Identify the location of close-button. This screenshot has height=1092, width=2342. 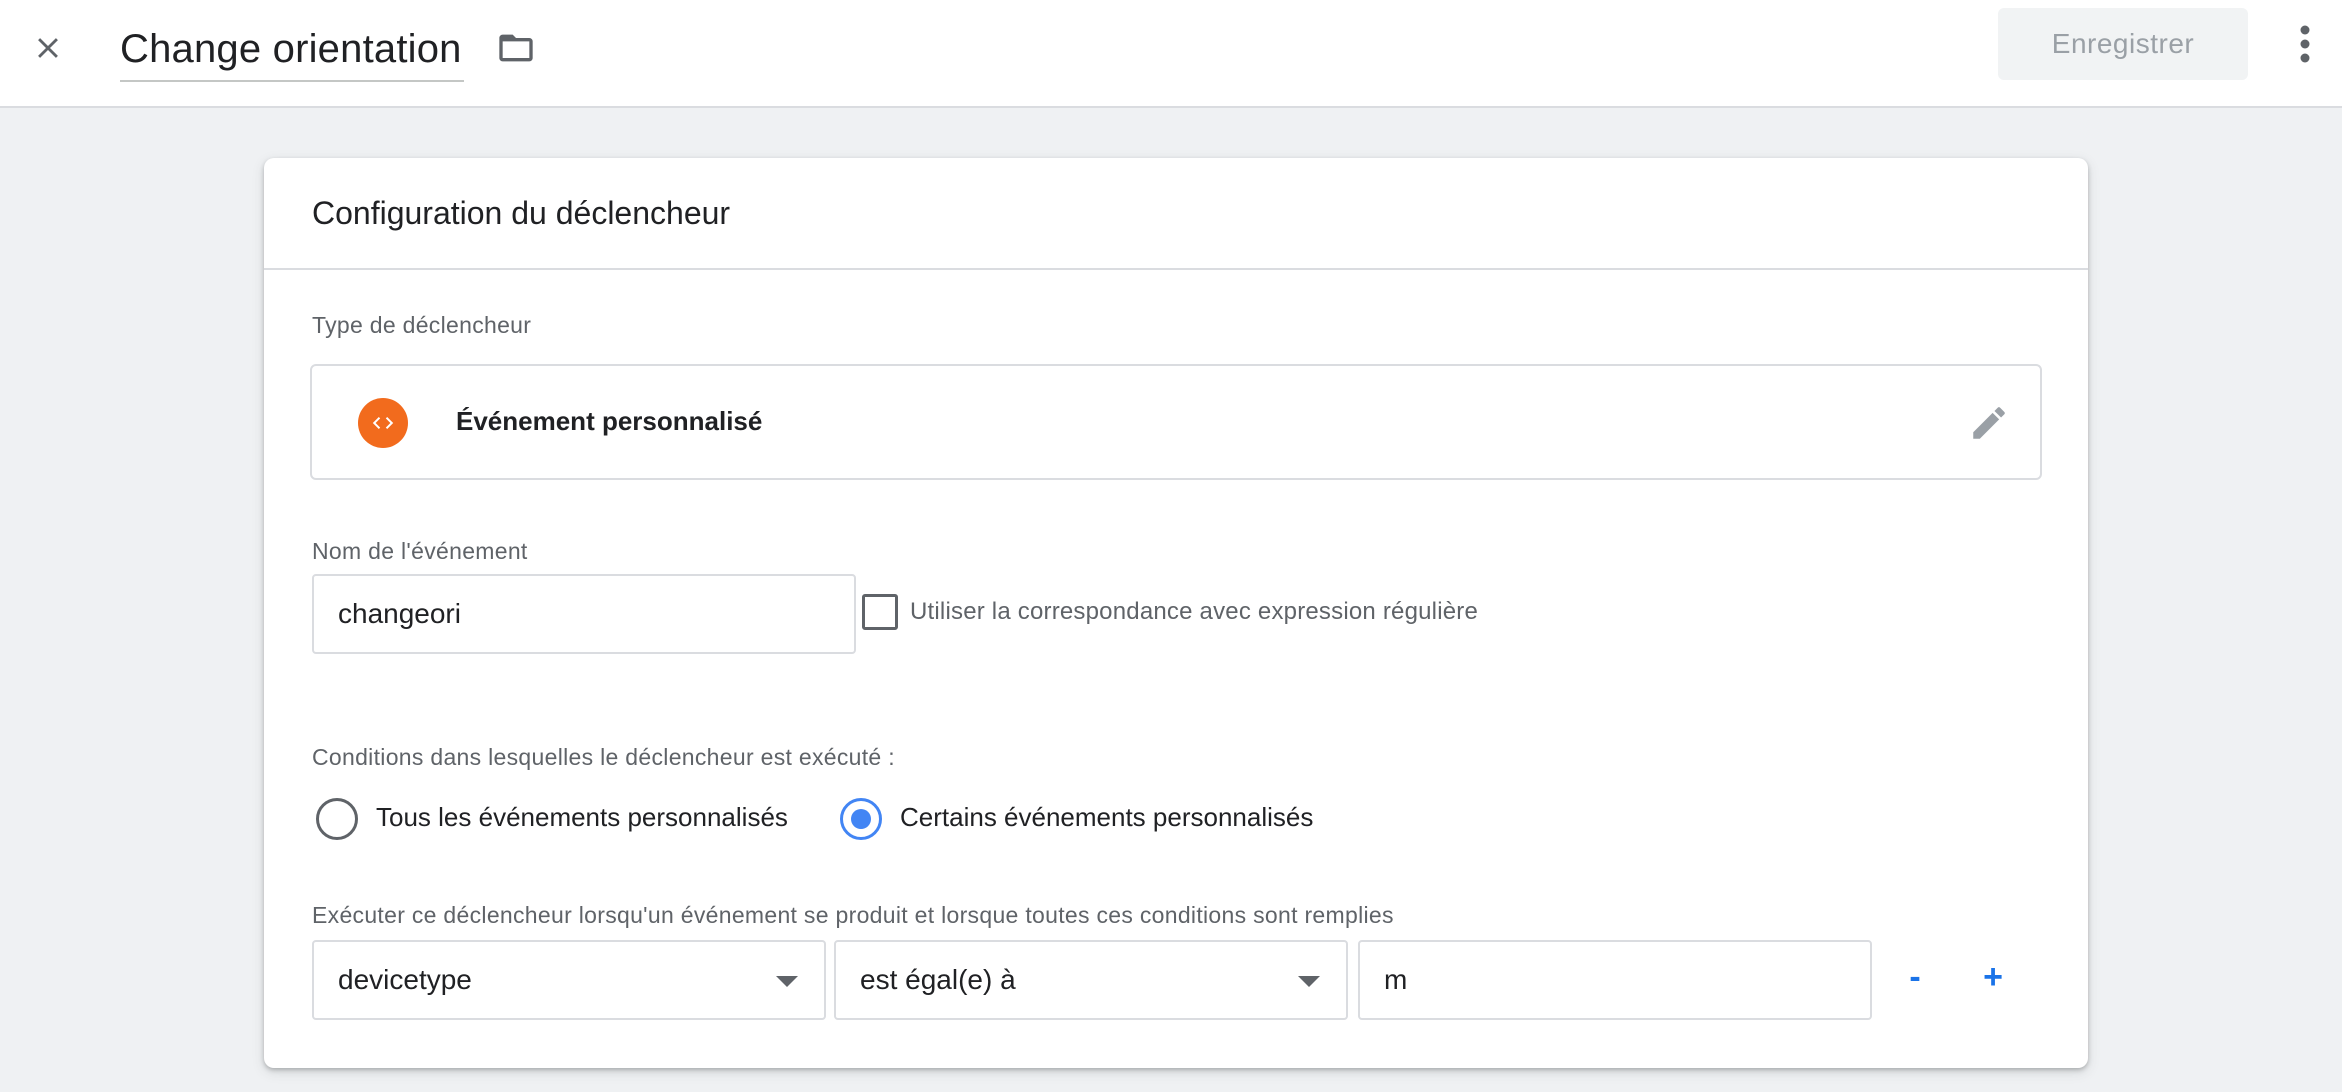
(48, 48).